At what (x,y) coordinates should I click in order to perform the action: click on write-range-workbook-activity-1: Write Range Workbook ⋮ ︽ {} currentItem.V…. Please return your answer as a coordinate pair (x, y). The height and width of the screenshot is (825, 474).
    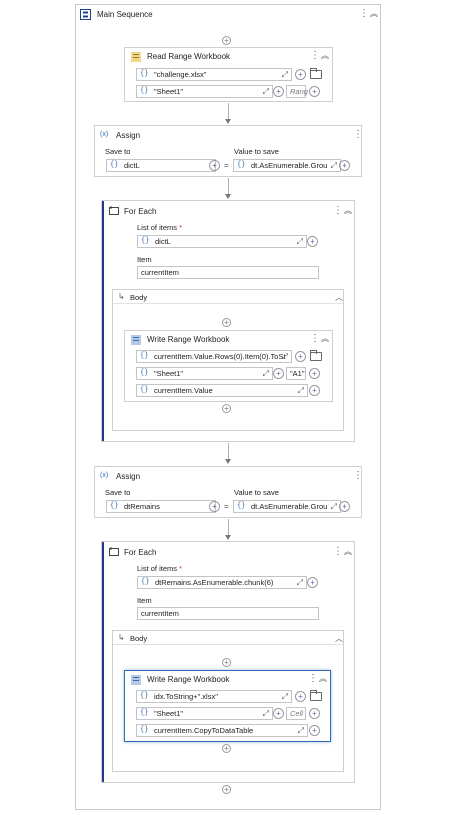
    Looking at the image, I should click on (228, 366).